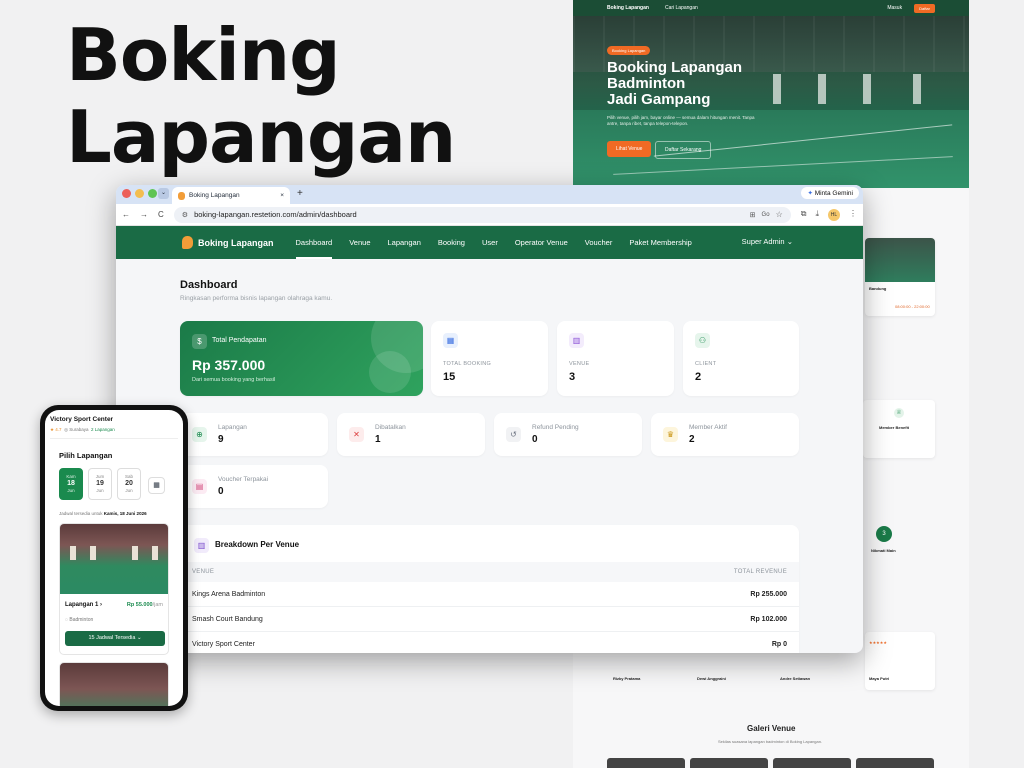 The image size is (1024, 768). What do you see at coordinates (232, 427) in the screenshot?
I see `mini-stat-label: Lapangan` at bounding box center [232, 427].